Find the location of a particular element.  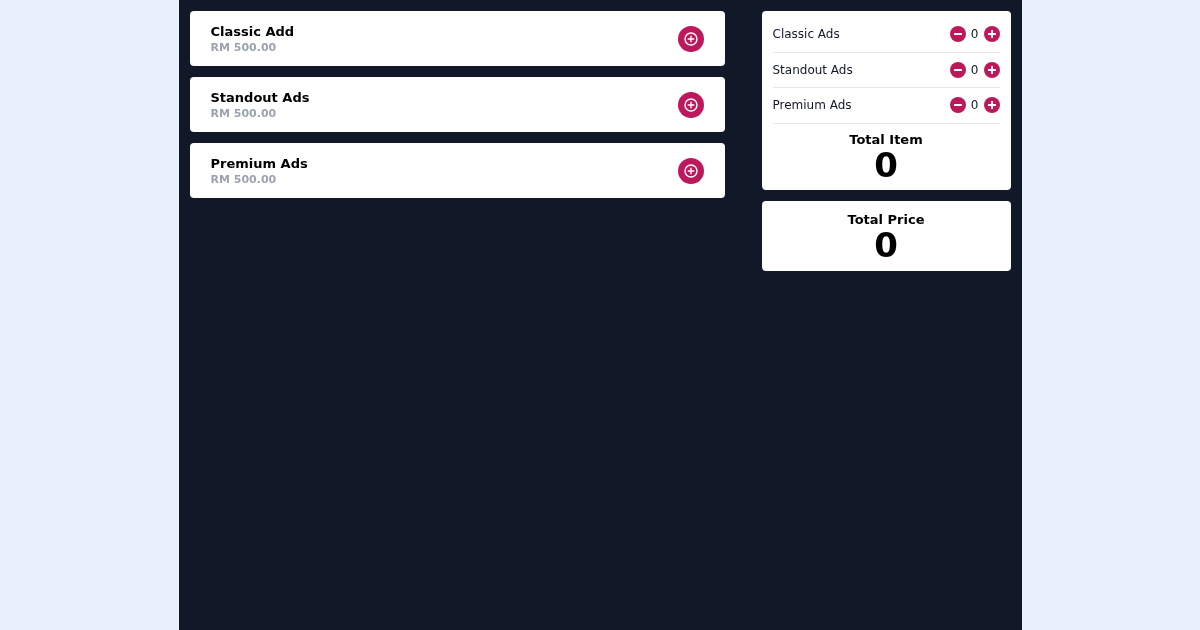

total-price-value: 0 is located at coordinates (886, 244).